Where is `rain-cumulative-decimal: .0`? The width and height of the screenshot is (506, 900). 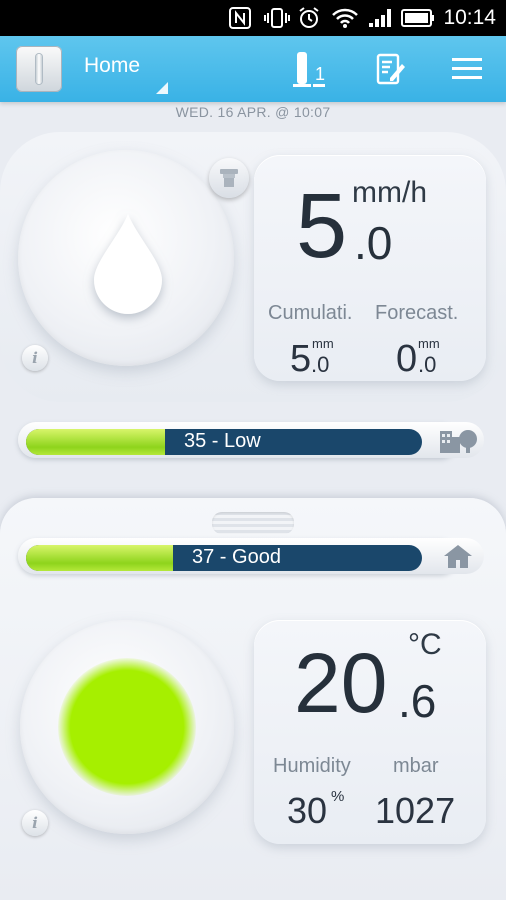 rain-cumulative-decimal: .0 is located at coordinates (320, 364).